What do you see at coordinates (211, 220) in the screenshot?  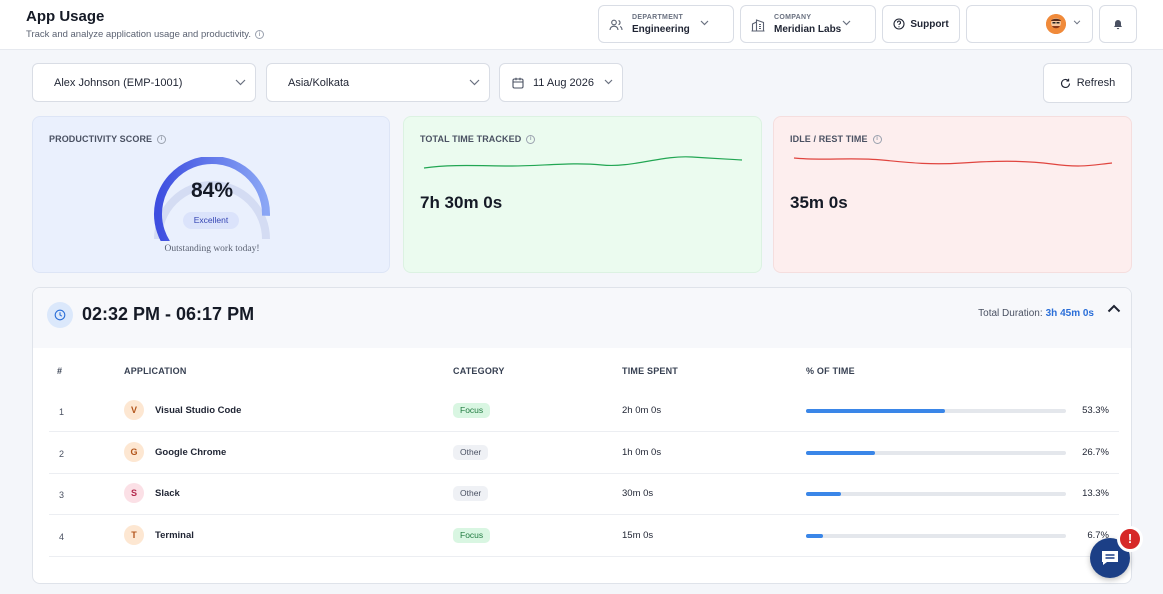 I see `status-badge: Excellent` at bounding box center [211, 220].